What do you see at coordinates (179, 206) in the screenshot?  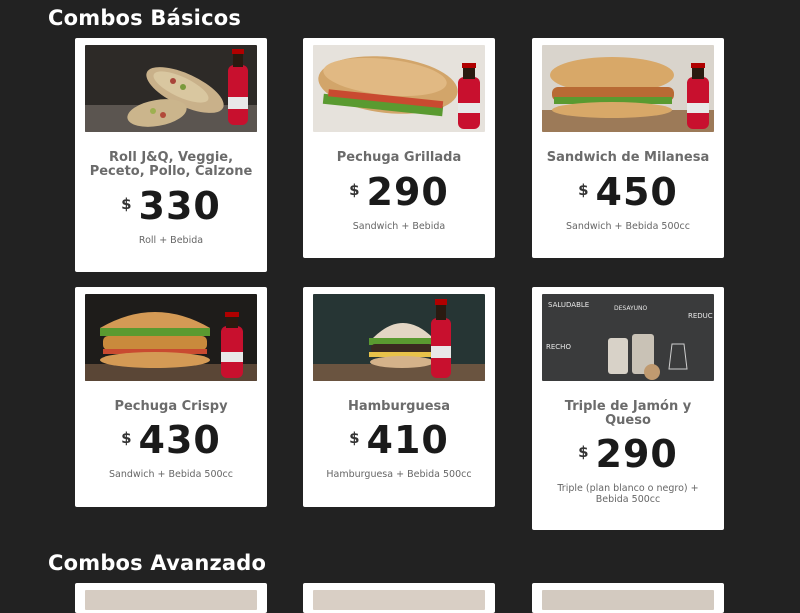 I see `combo-price-value: 330` at bounding box center [179, 206].